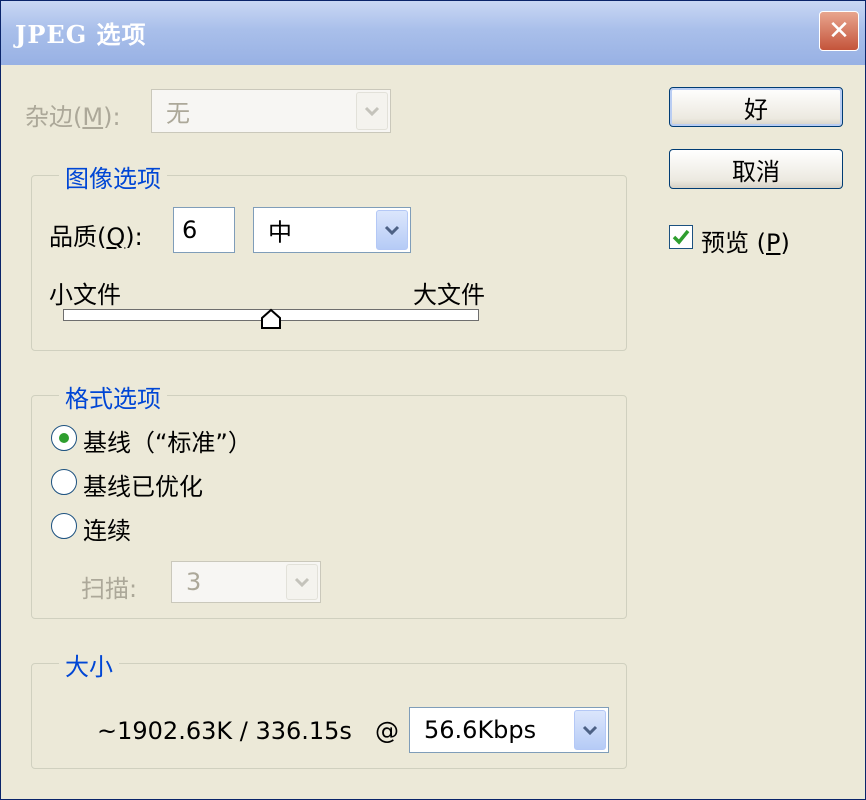  I want to click on speed-select: 56.6Kbps, so click(509, 730).